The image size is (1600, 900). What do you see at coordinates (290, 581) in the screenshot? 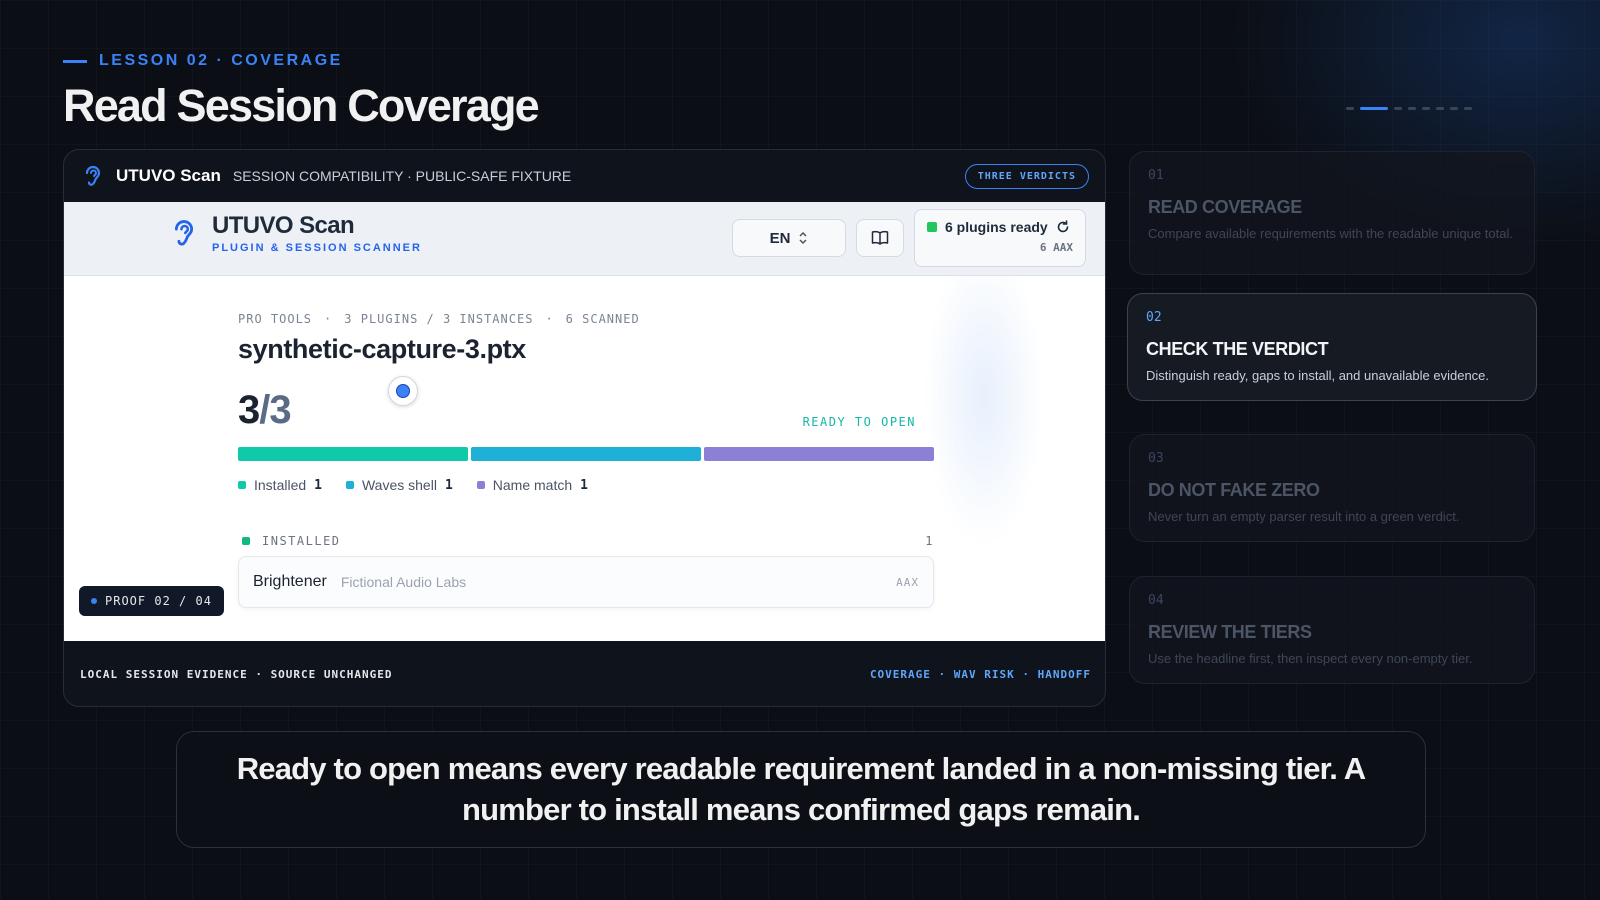
I see `plugin-name: Brightener` at bounding box center [290, 581].